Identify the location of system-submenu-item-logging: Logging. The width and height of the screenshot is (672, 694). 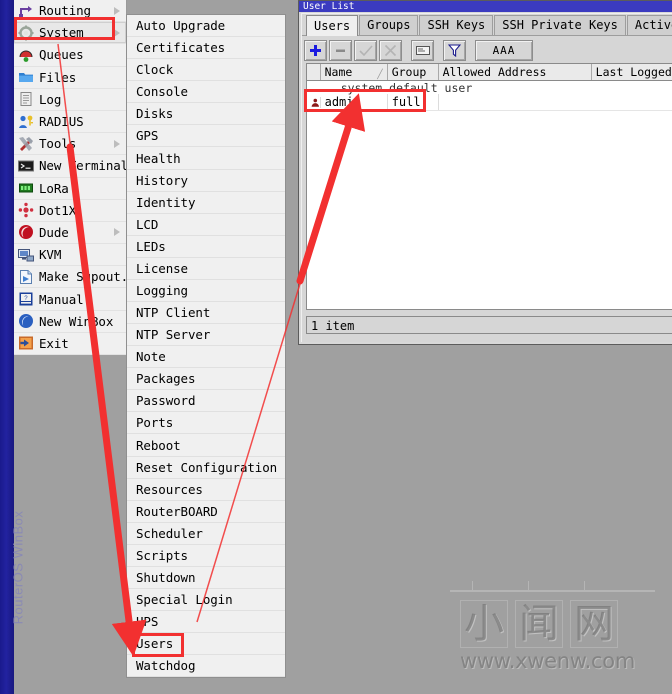
(206, 291).